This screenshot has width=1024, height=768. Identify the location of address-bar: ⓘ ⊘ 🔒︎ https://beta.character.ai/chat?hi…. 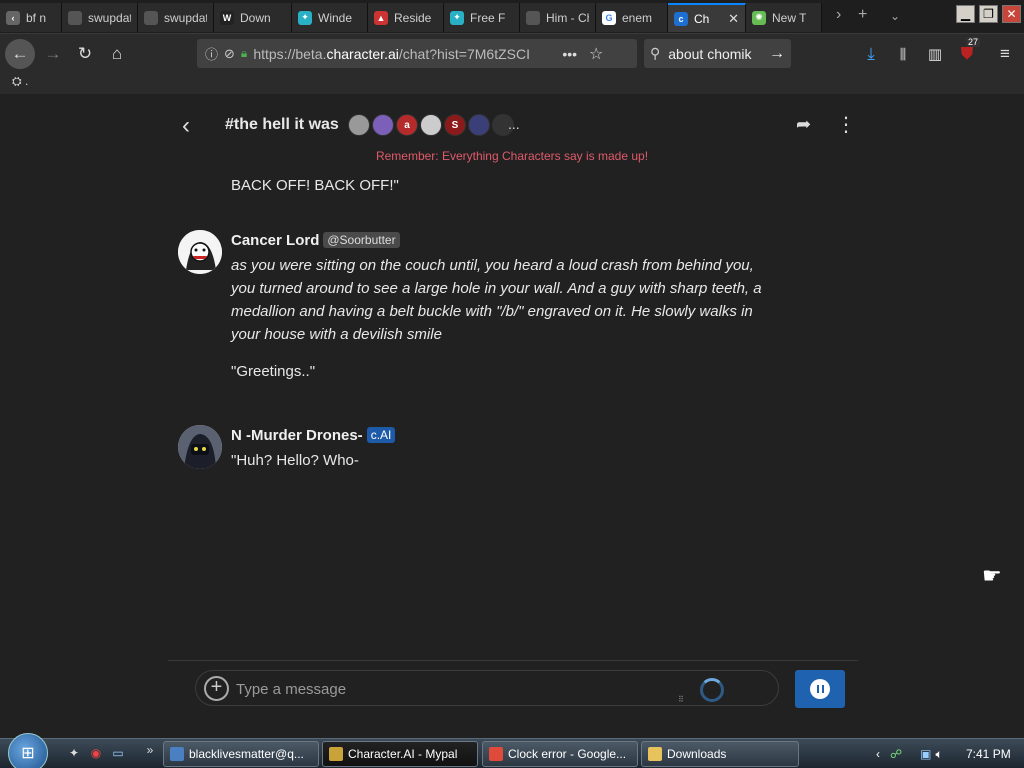
(417, 53).